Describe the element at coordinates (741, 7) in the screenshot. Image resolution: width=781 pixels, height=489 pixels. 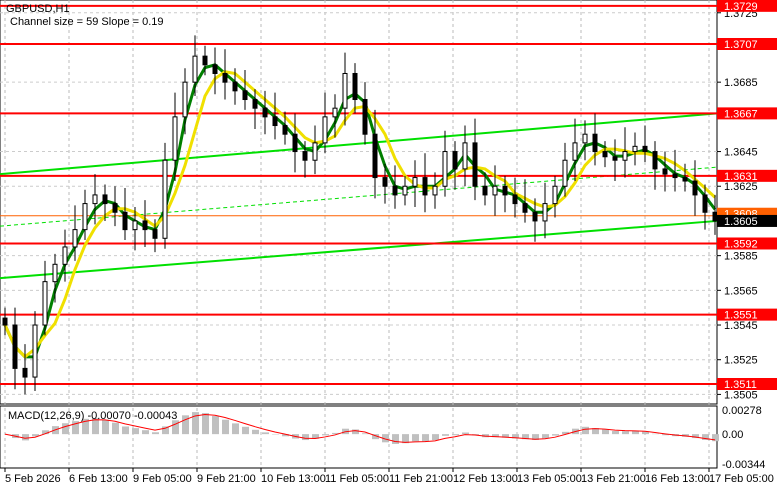
I see `level-label: 1.3729` at that location.